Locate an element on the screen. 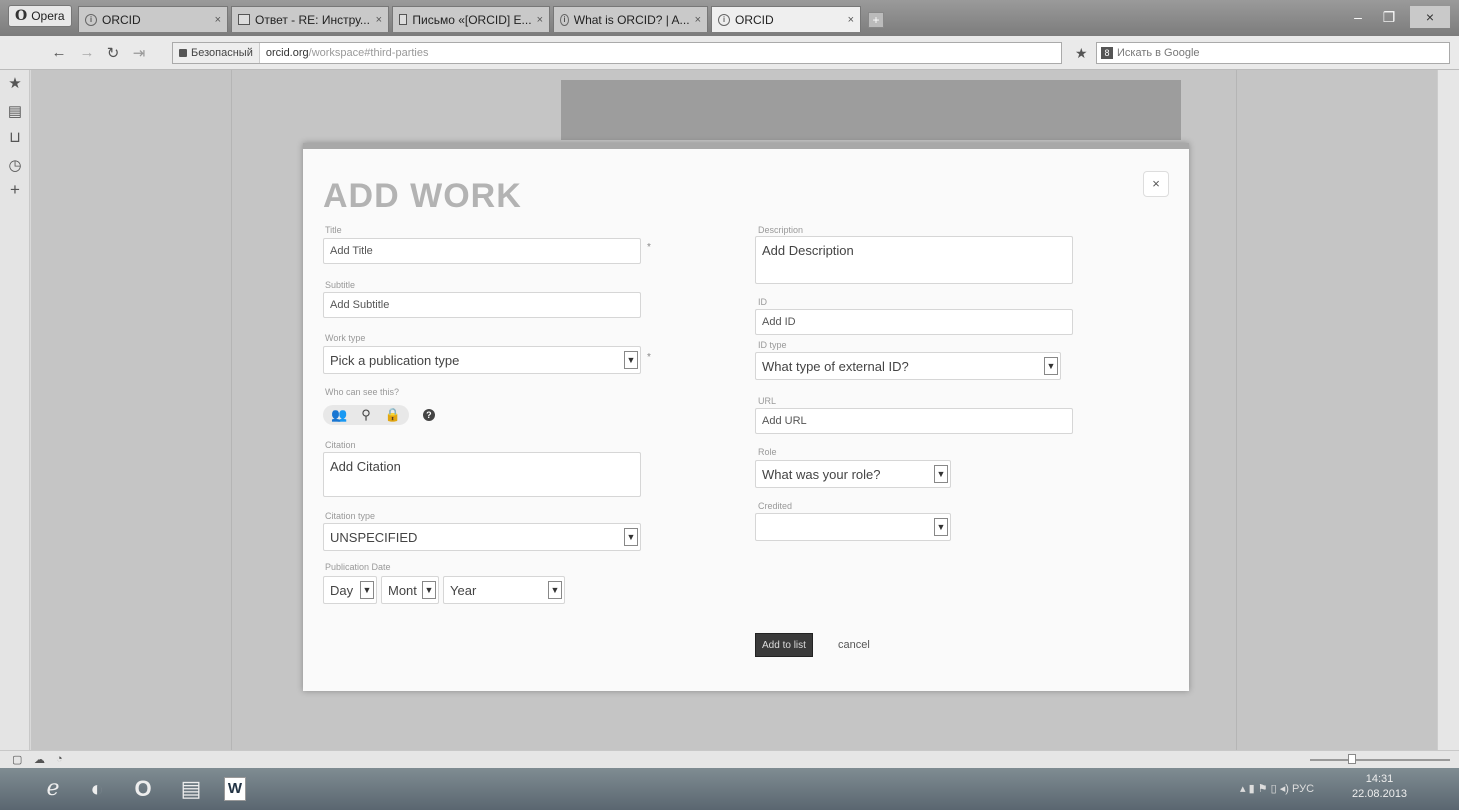 The height and width of the screenshot is (810, 1459). mail-favicon-icon is located at coordinates (244, 19).